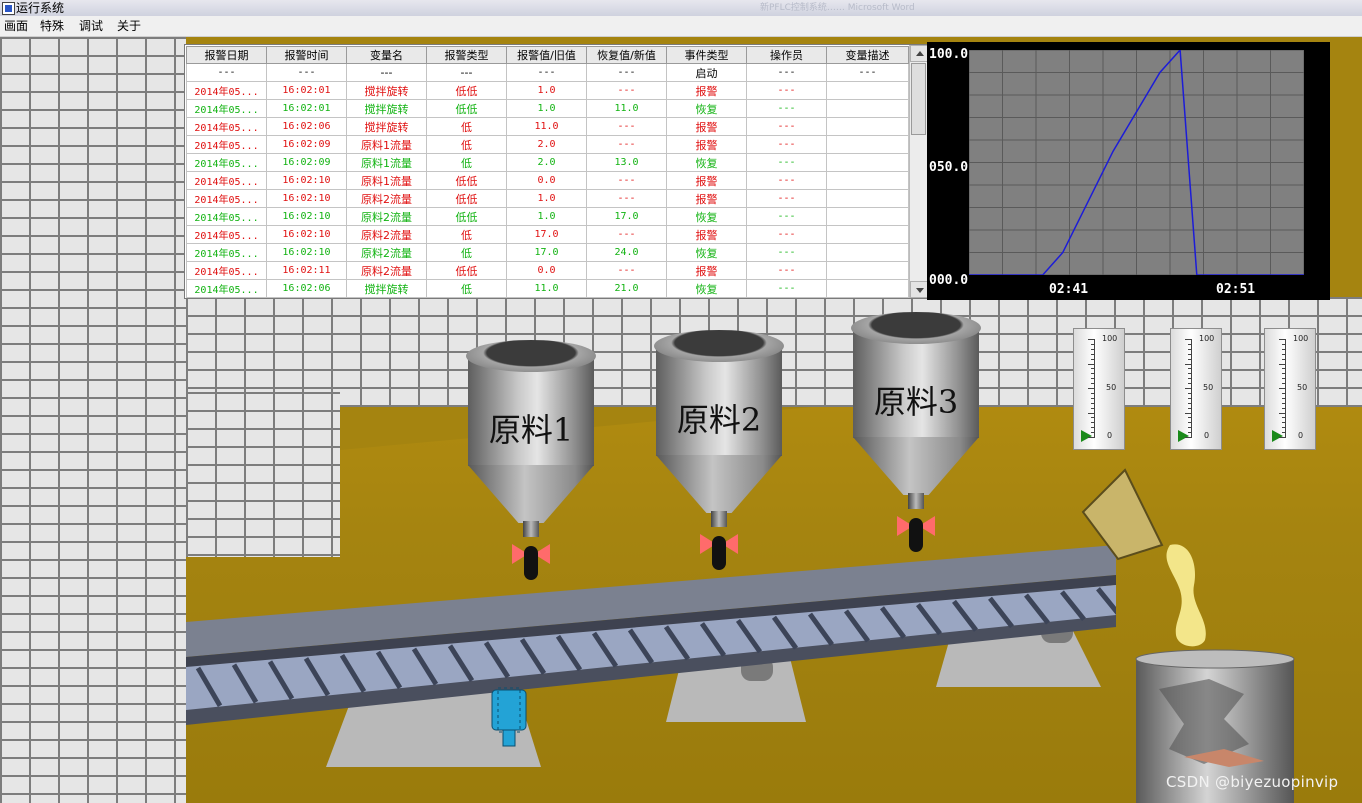 This screenshot has height=803, width=1362. Describe the element at coordinates (919, 53) in the screenshot. I see `scroll-up-icon` at that location.